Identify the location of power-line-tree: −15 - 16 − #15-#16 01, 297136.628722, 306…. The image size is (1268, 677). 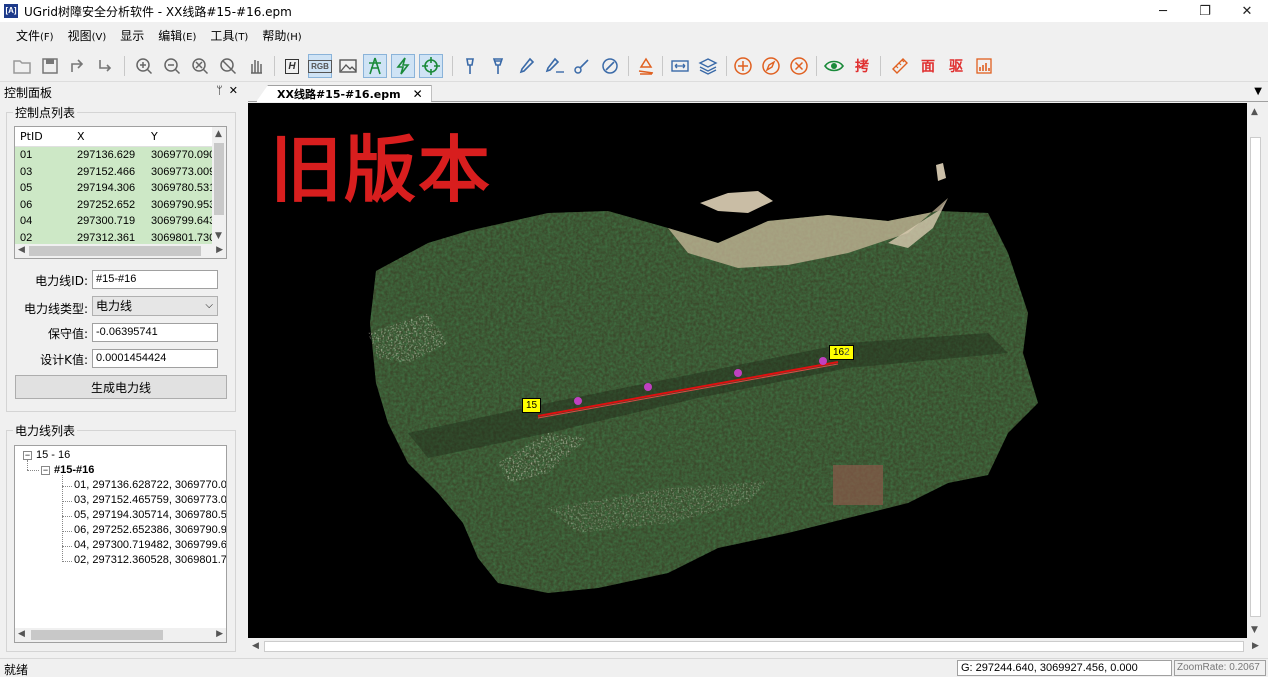
(120, 544).